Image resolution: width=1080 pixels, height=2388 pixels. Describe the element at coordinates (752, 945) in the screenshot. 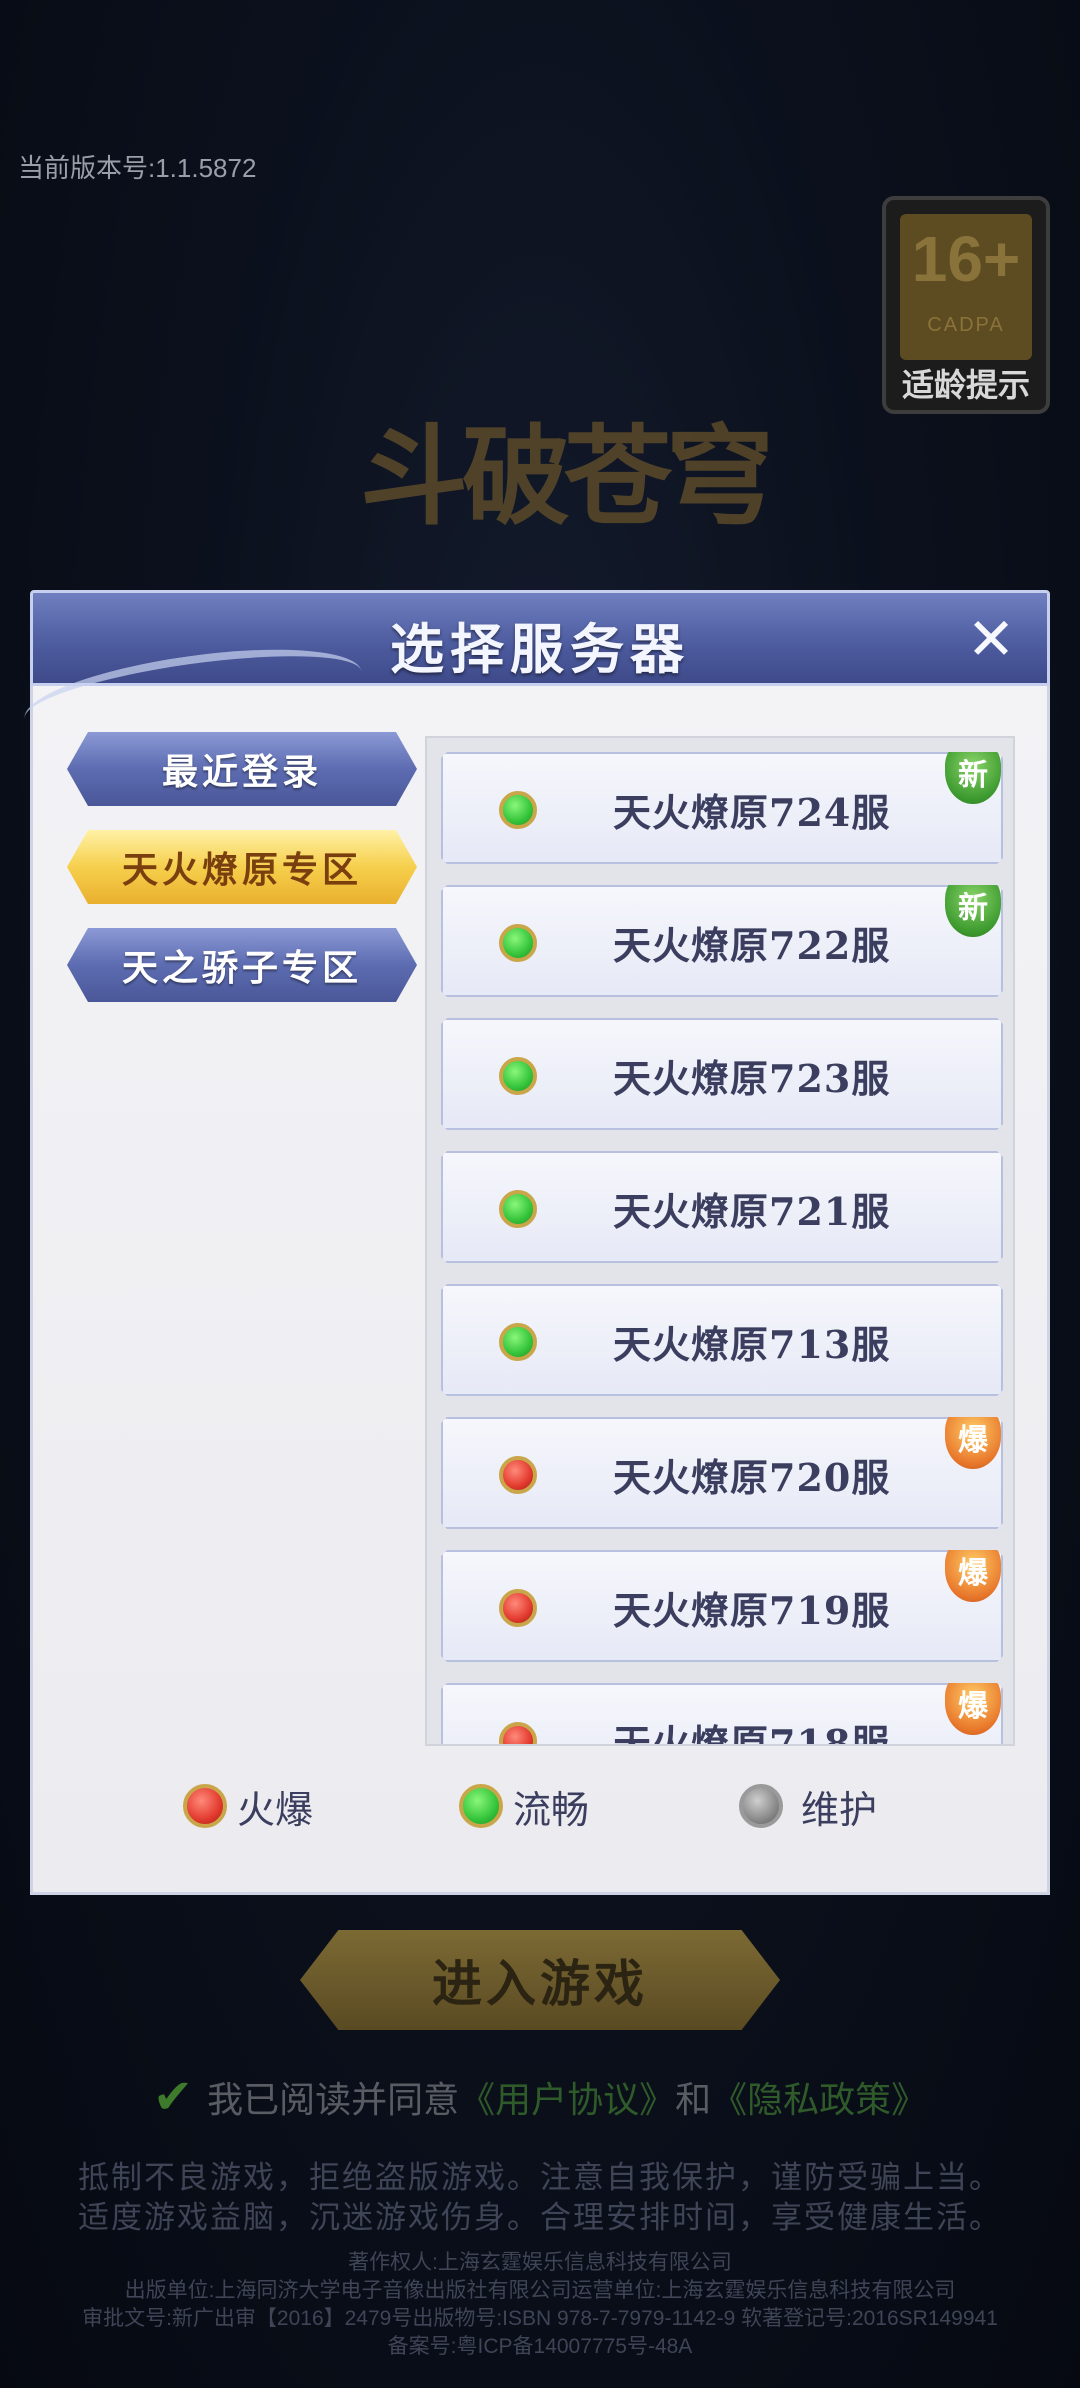

I see `server-name: 天火燎原722服` at that location.